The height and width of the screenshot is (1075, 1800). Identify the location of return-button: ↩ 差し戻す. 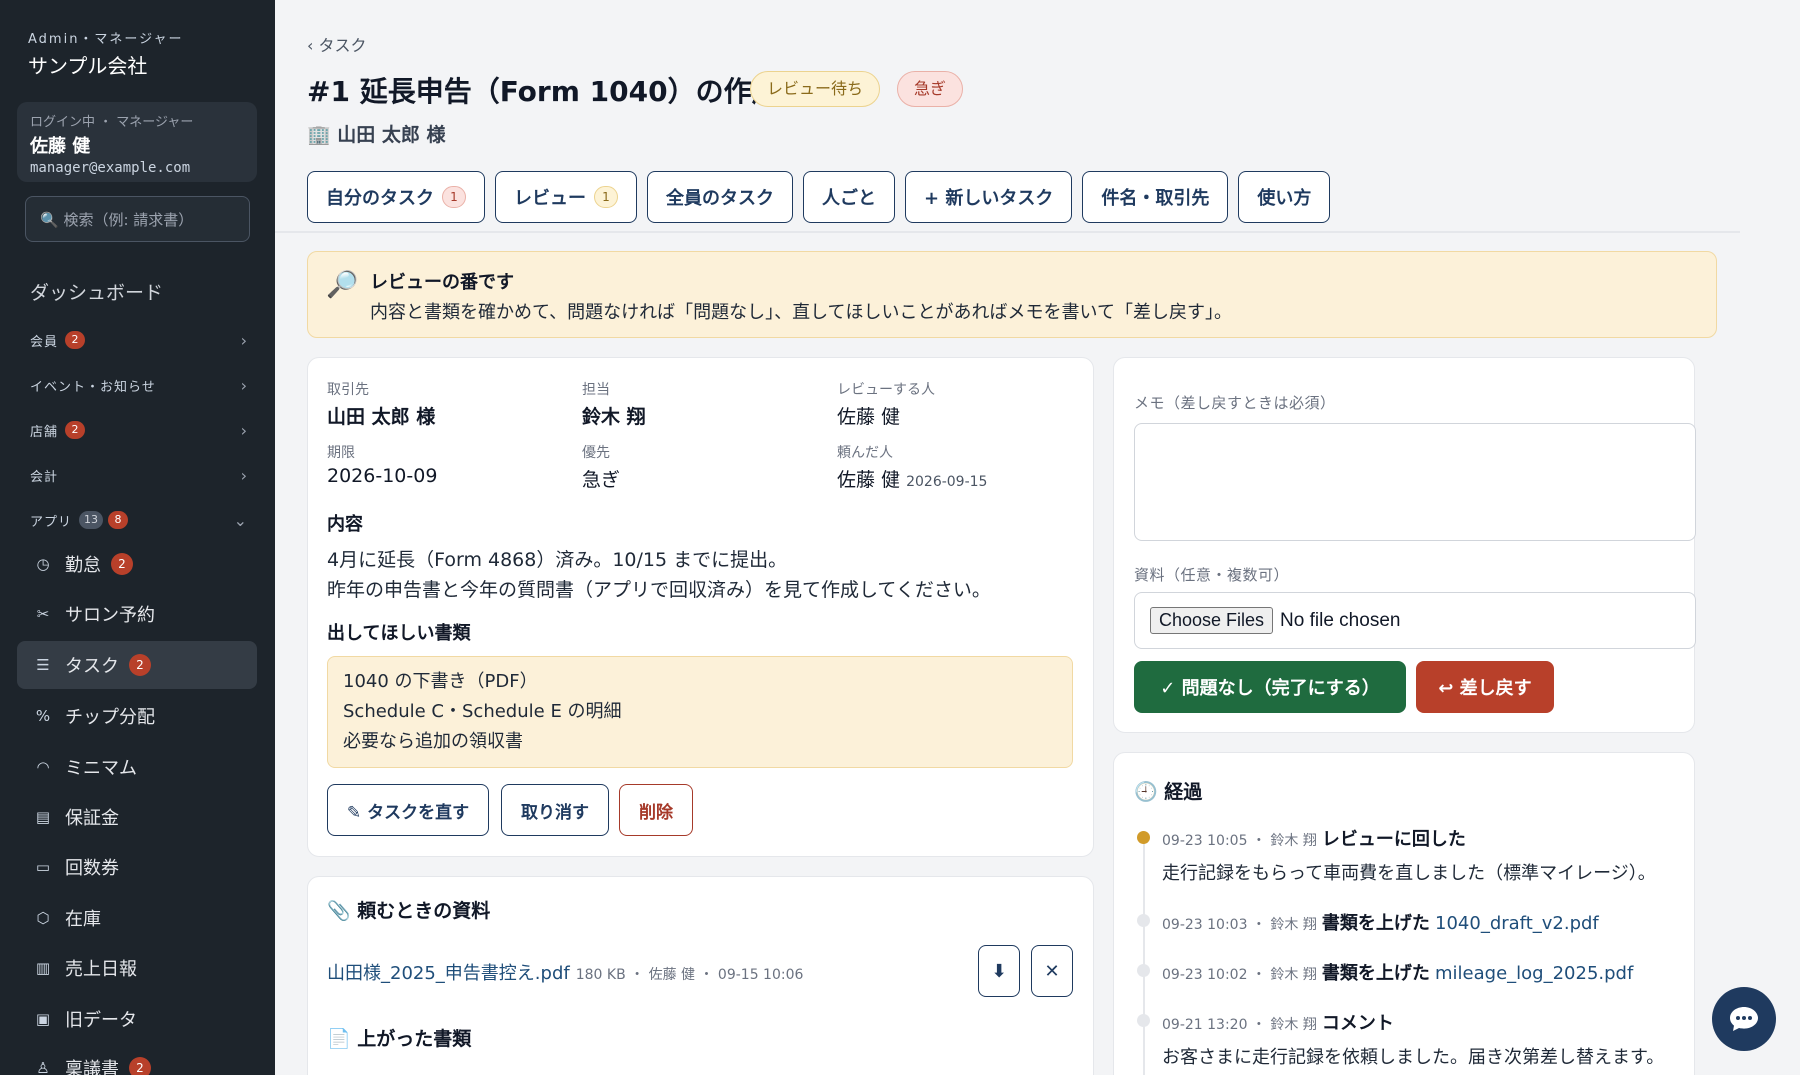
(1485, 687).